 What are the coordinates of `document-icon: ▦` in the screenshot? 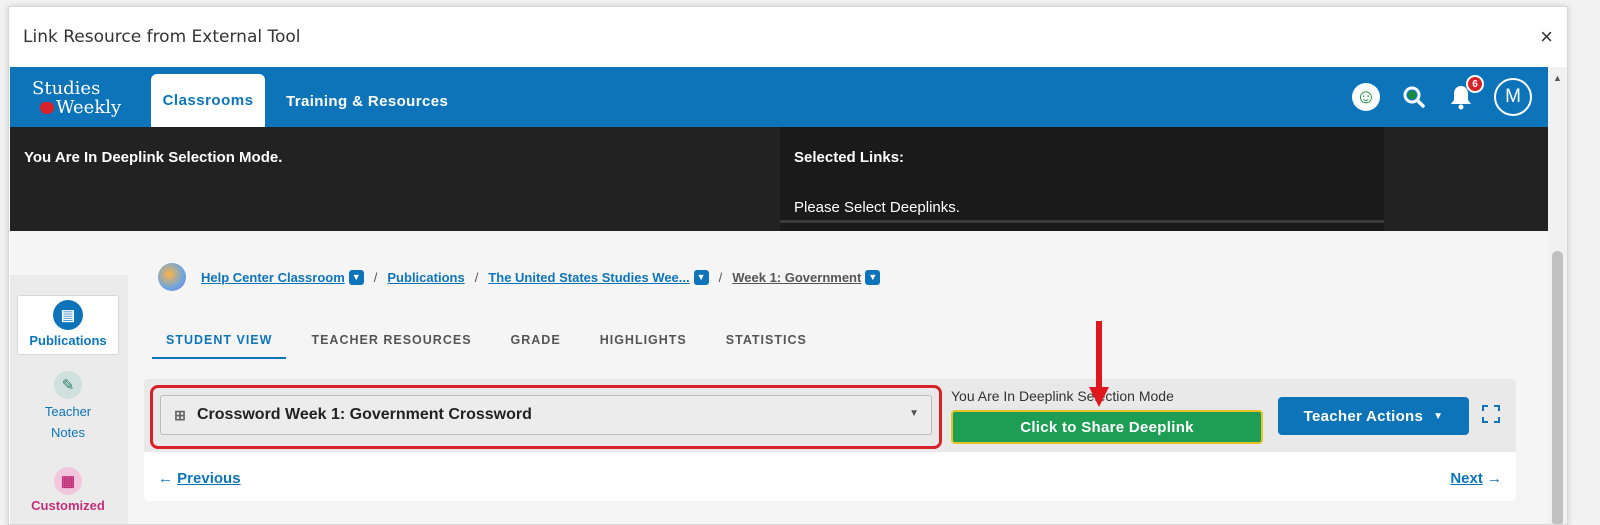 It's located at (68, 481).